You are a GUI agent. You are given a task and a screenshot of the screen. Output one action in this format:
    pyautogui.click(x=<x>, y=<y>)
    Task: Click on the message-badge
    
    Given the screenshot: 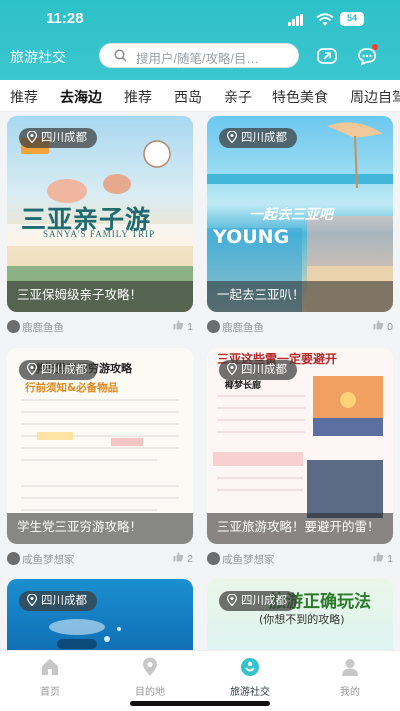 What is the action you would take?
    pyautogui.click(x=375, y=47)
    